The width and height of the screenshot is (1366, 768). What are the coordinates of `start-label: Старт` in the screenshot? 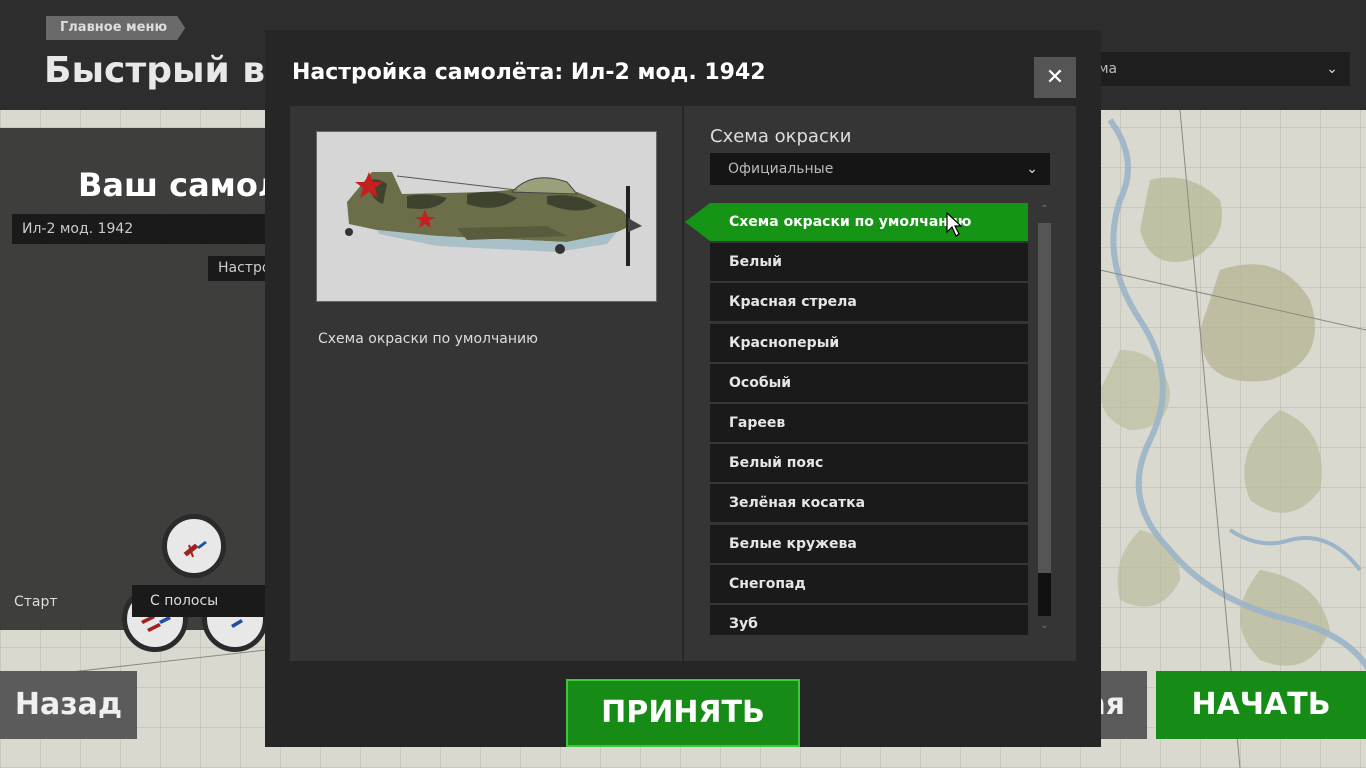 It's located at (36, 602).